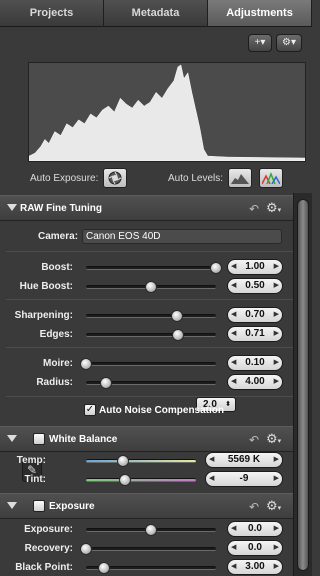 This screenshot has width=320, height=576. What do you see at coordinates (228, 404) in the screenshot?
I see `chevron-updown-icon: ⬍` at bounding box center [228, 404].